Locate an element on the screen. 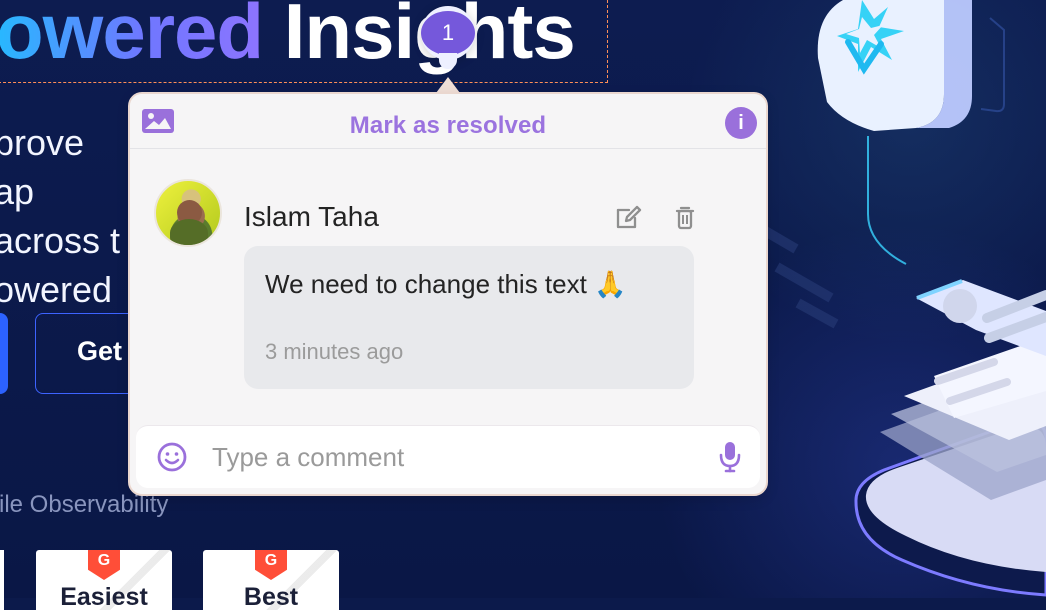  primary-cta-edge is located at coordinates (4, 353).